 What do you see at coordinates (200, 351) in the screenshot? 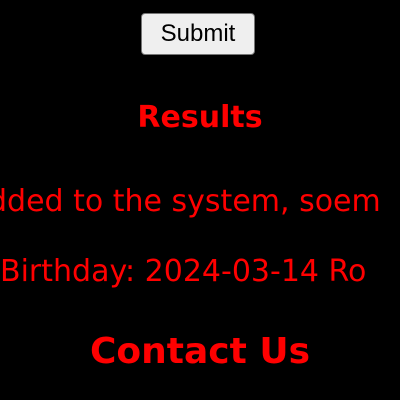
I see `contact-us-heading: Contact Us` at bounding box center [200, 351].